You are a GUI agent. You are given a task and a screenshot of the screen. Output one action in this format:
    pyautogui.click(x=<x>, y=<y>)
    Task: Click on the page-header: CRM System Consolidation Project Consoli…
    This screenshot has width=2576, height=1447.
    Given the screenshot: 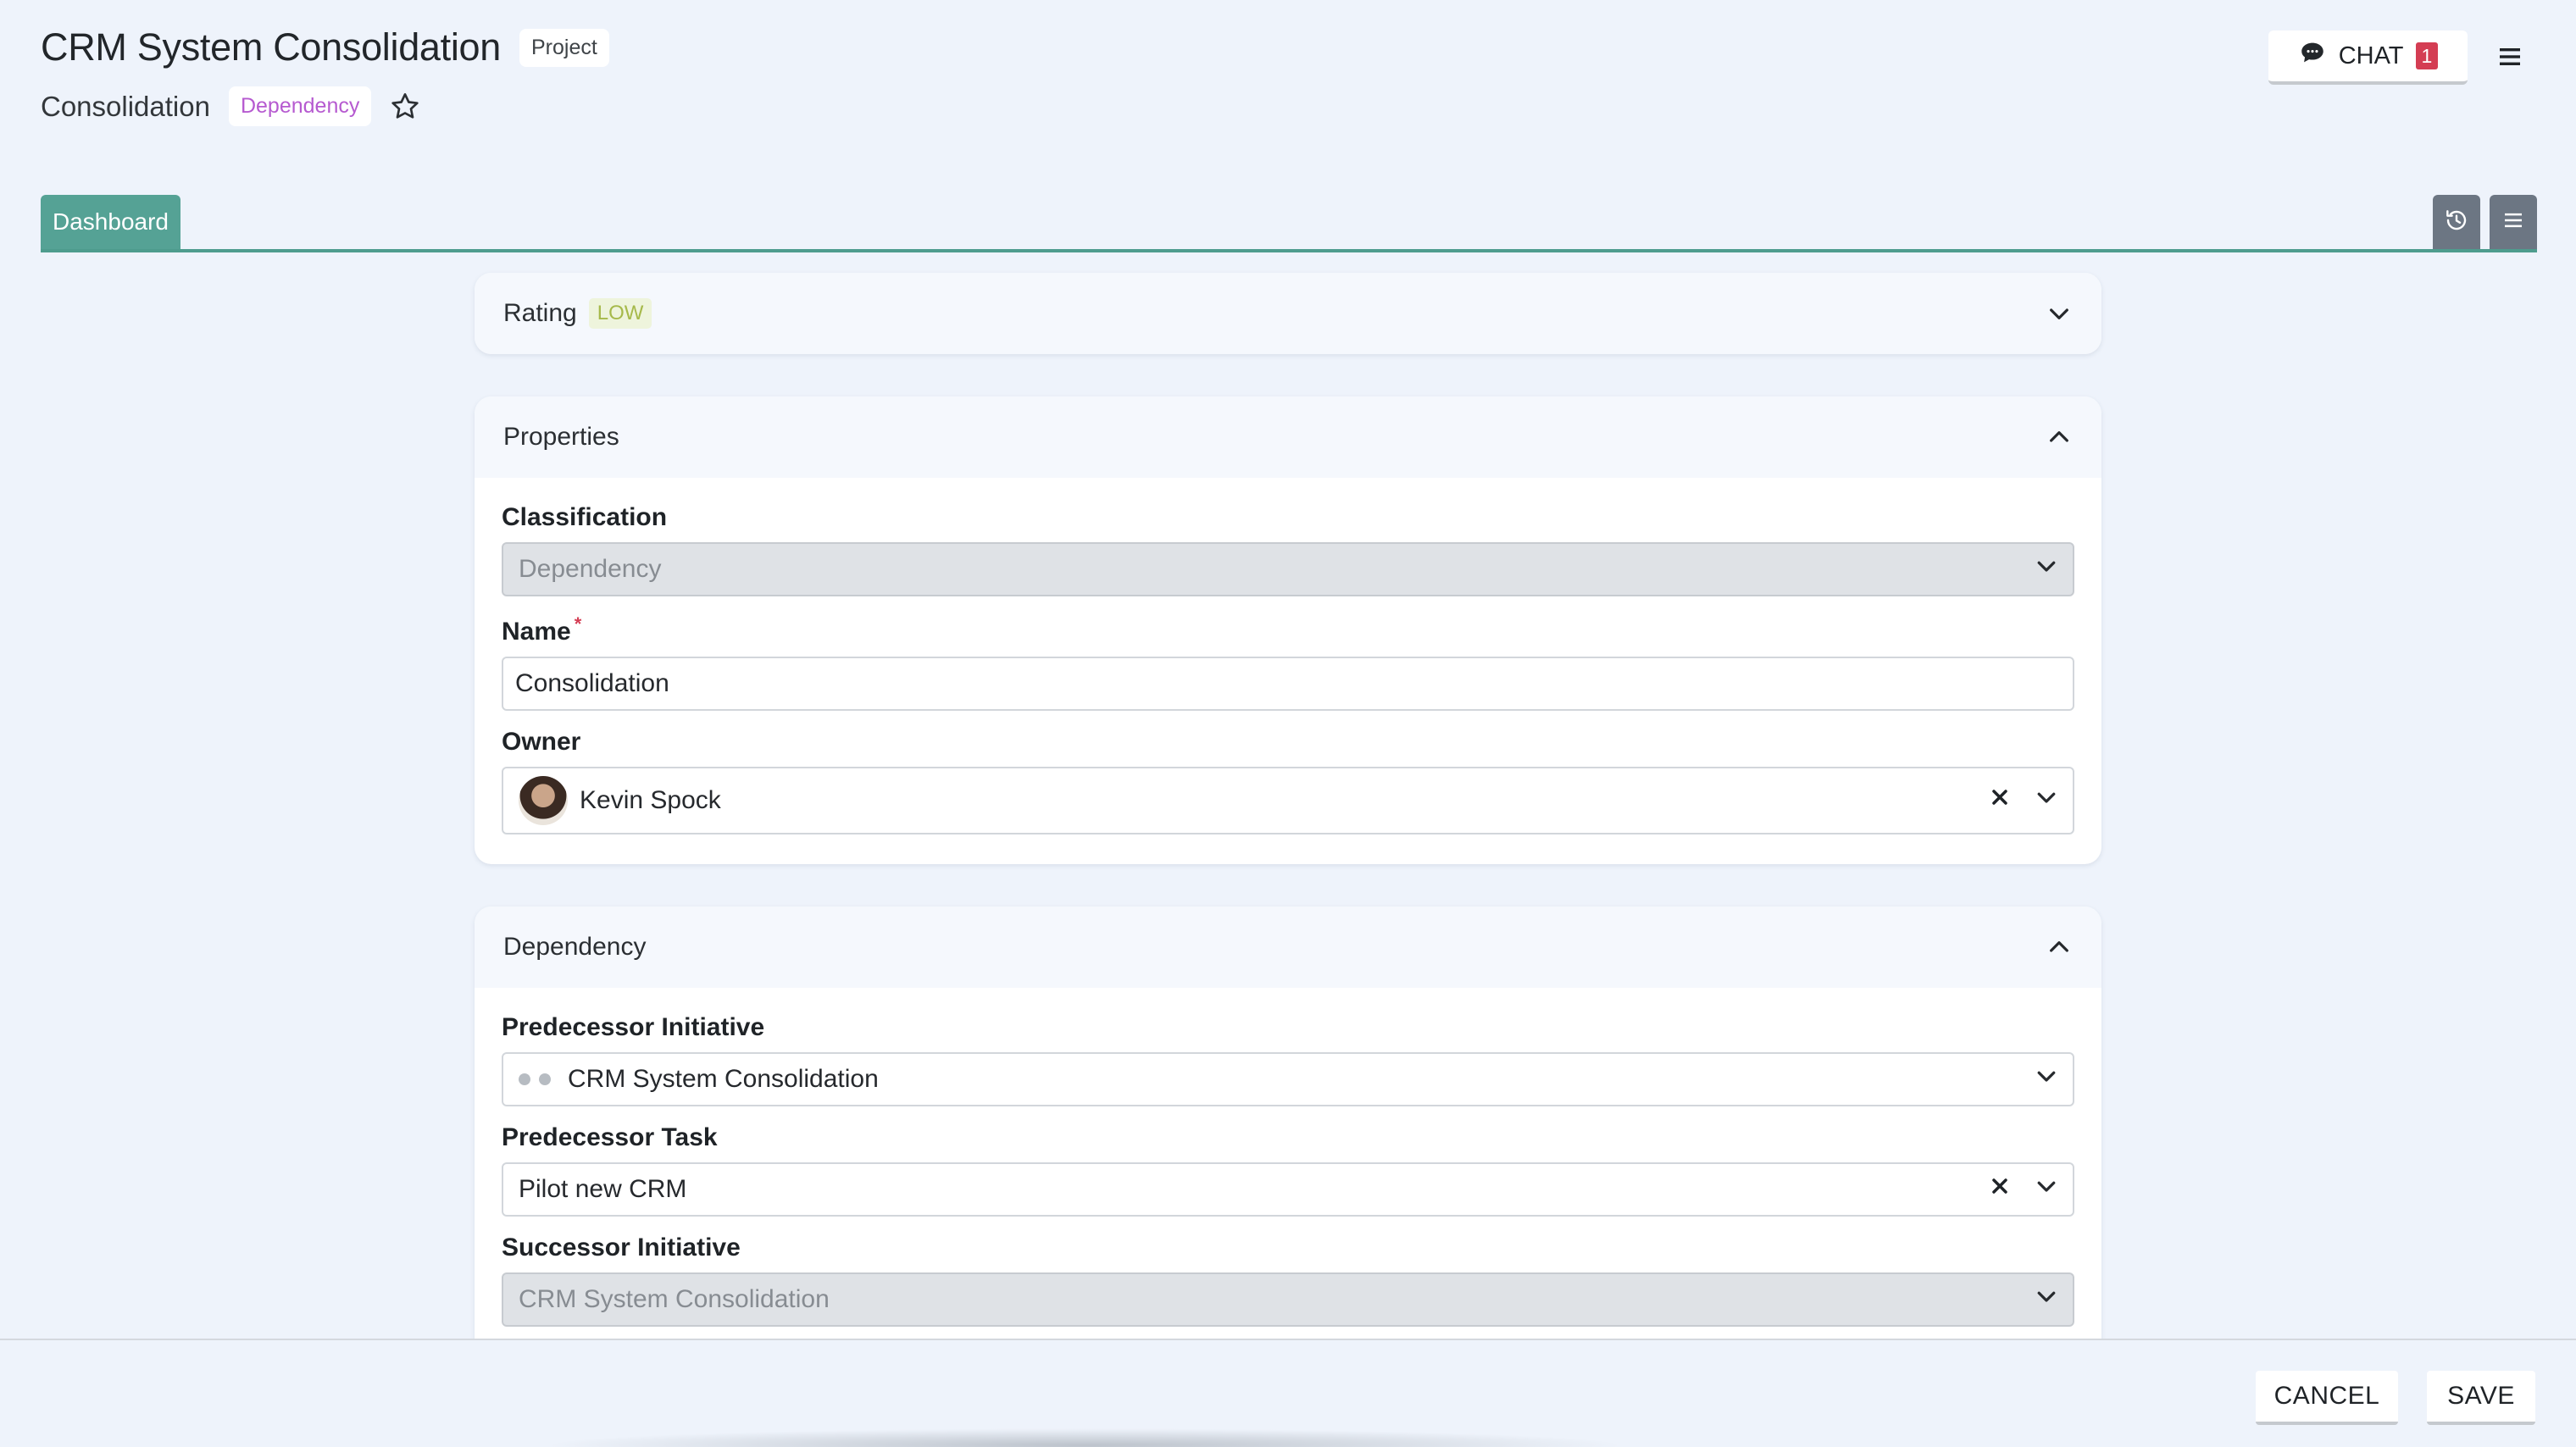 What is the action you would take?
    pyautogui.click(x=325, y=75)
    